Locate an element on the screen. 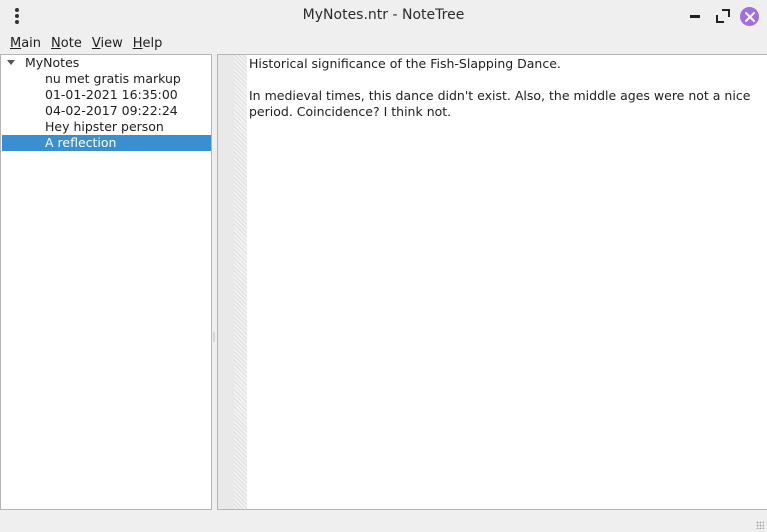 The height and width of the screenshot is (532, 767). tree-item-label: MyNotes is located at coordinates (52, 62).